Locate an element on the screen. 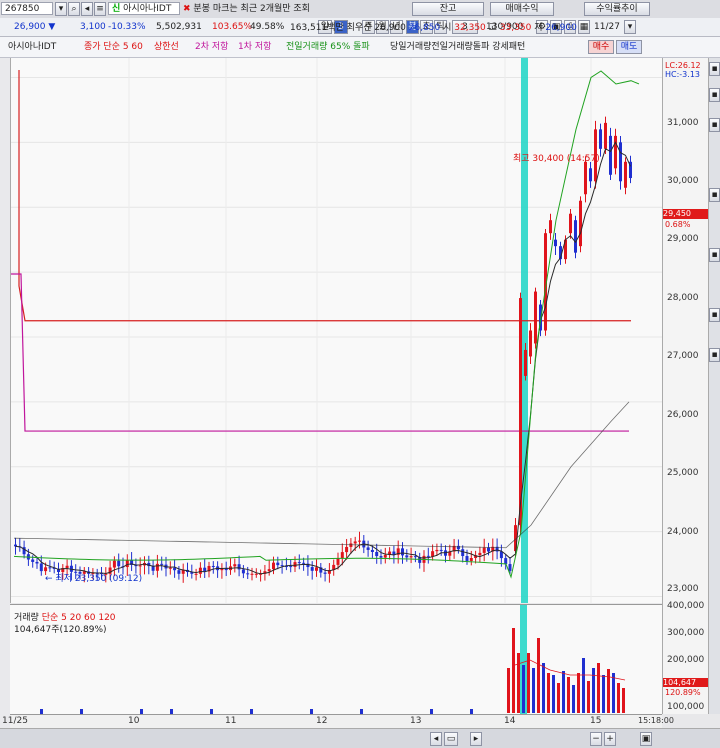 The width and height of the screenshot is (720, 748). search-icon: ⌕ is located at coordinates (74, 9).